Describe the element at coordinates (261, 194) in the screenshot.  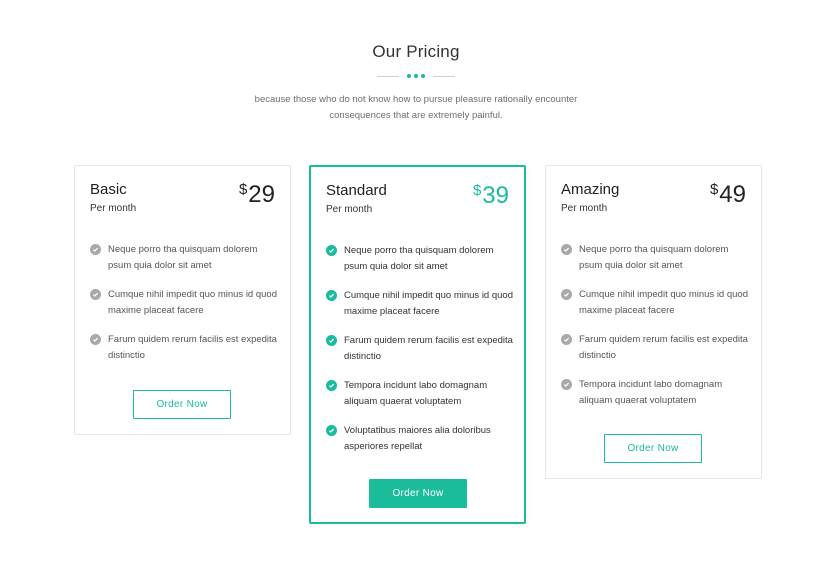
I see `price-amount: 29` at that location.